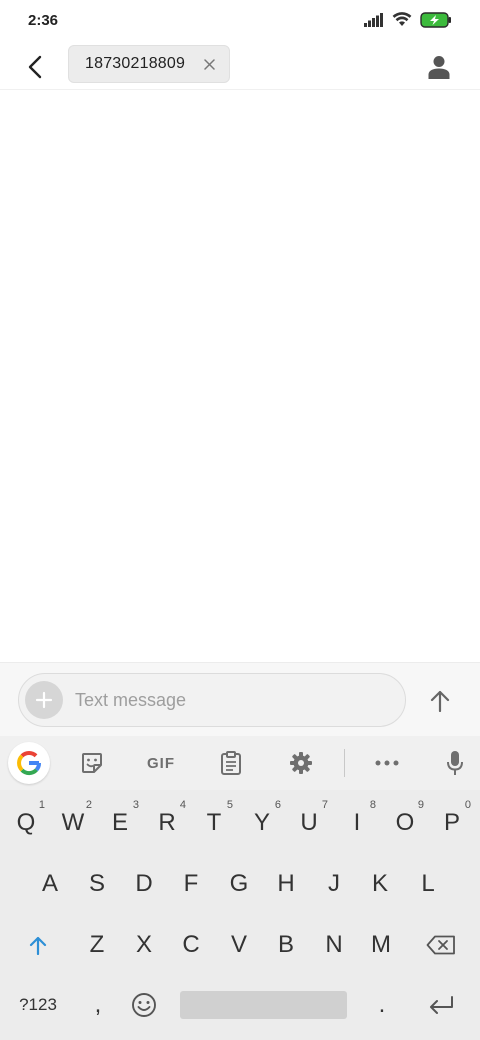  Describe the element at coordinates (144, 884) in the screenshot. I see `key-d: D` at that location.